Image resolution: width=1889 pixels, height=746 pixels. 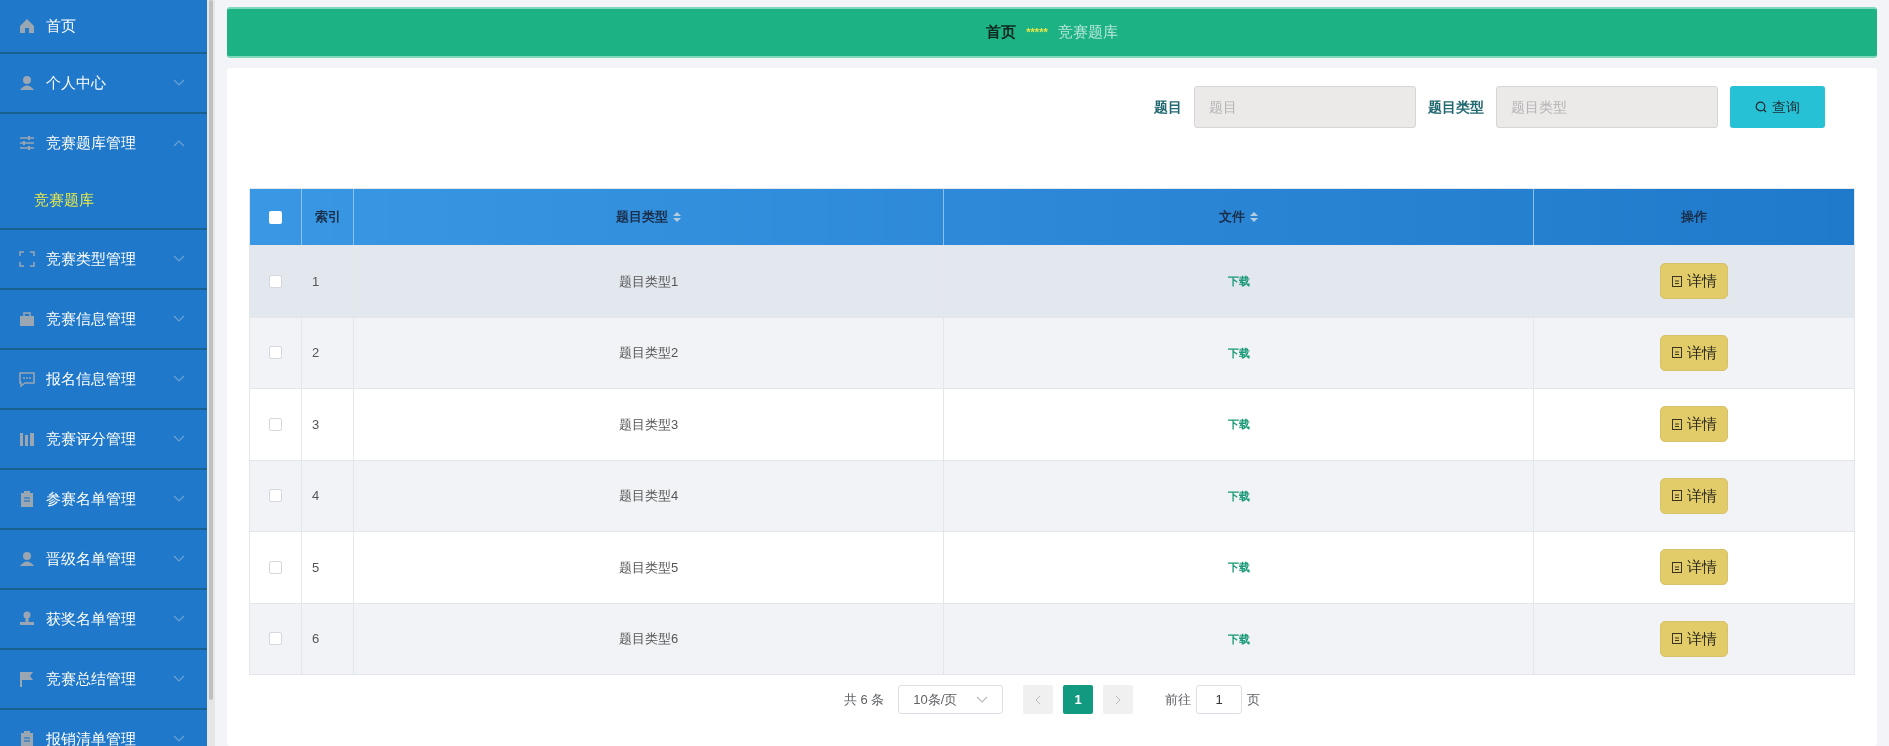 What do you see at coordinates (76, 82) in the screenshot?
I see `sidebar-item-label: 个人中心` at bounding box center [76, 82].